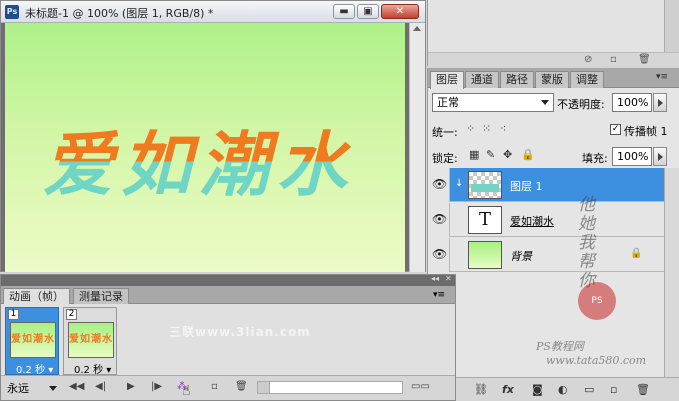 The width and height of the screenshot is (679, 401). What do you see at coordinates (560, 346) in the screenshot?
I see `site-name-watermark: PS教程网` at bounding box center [560, 346].